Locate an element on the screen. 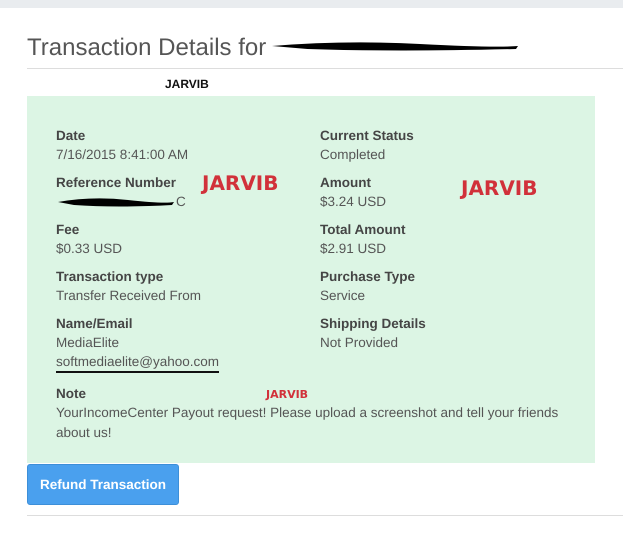  field-label: Fee is located at coordinates (68, 230).